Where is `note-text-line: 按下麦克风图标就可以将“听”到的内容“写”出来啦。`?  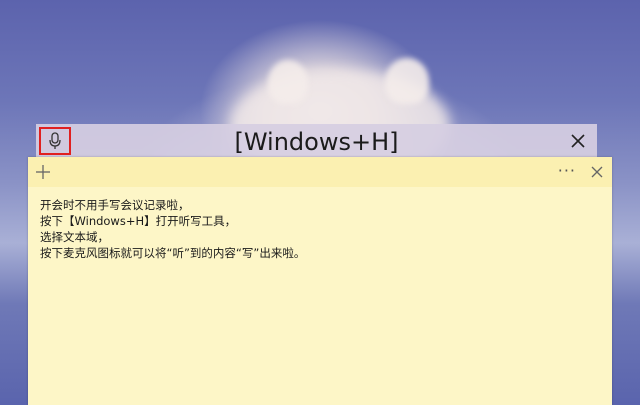
note-text-line: 按下麦克风图标就可以将“听”到的内容“写”出来啦。 is located at coordinates (173, 253).